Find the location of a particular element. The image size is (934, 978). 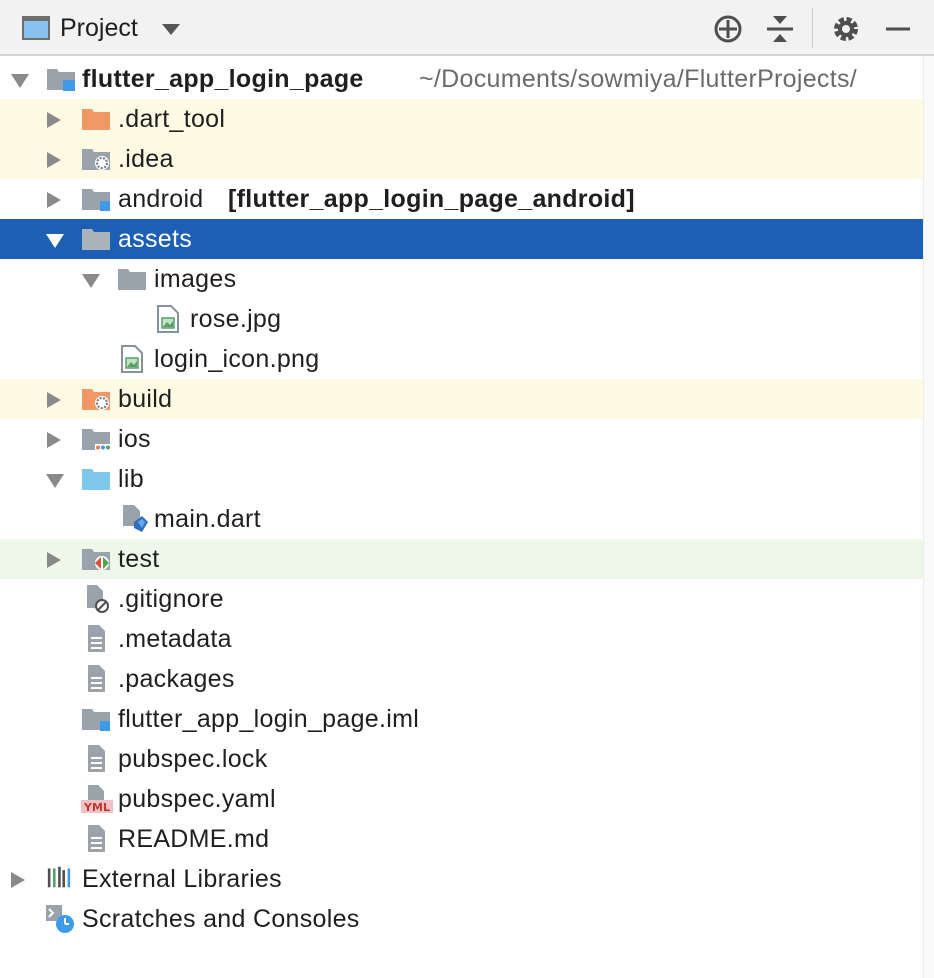

source-folder-icon is located at coordinates (96, 479).